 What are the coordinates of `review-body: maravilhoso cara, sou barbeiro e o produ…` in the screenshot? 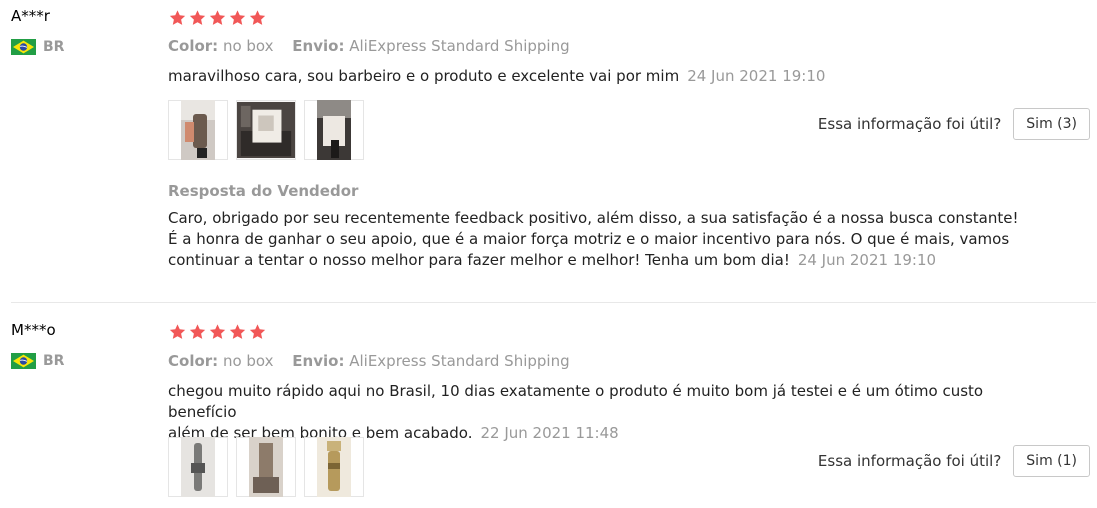 It's located at (424, 76).